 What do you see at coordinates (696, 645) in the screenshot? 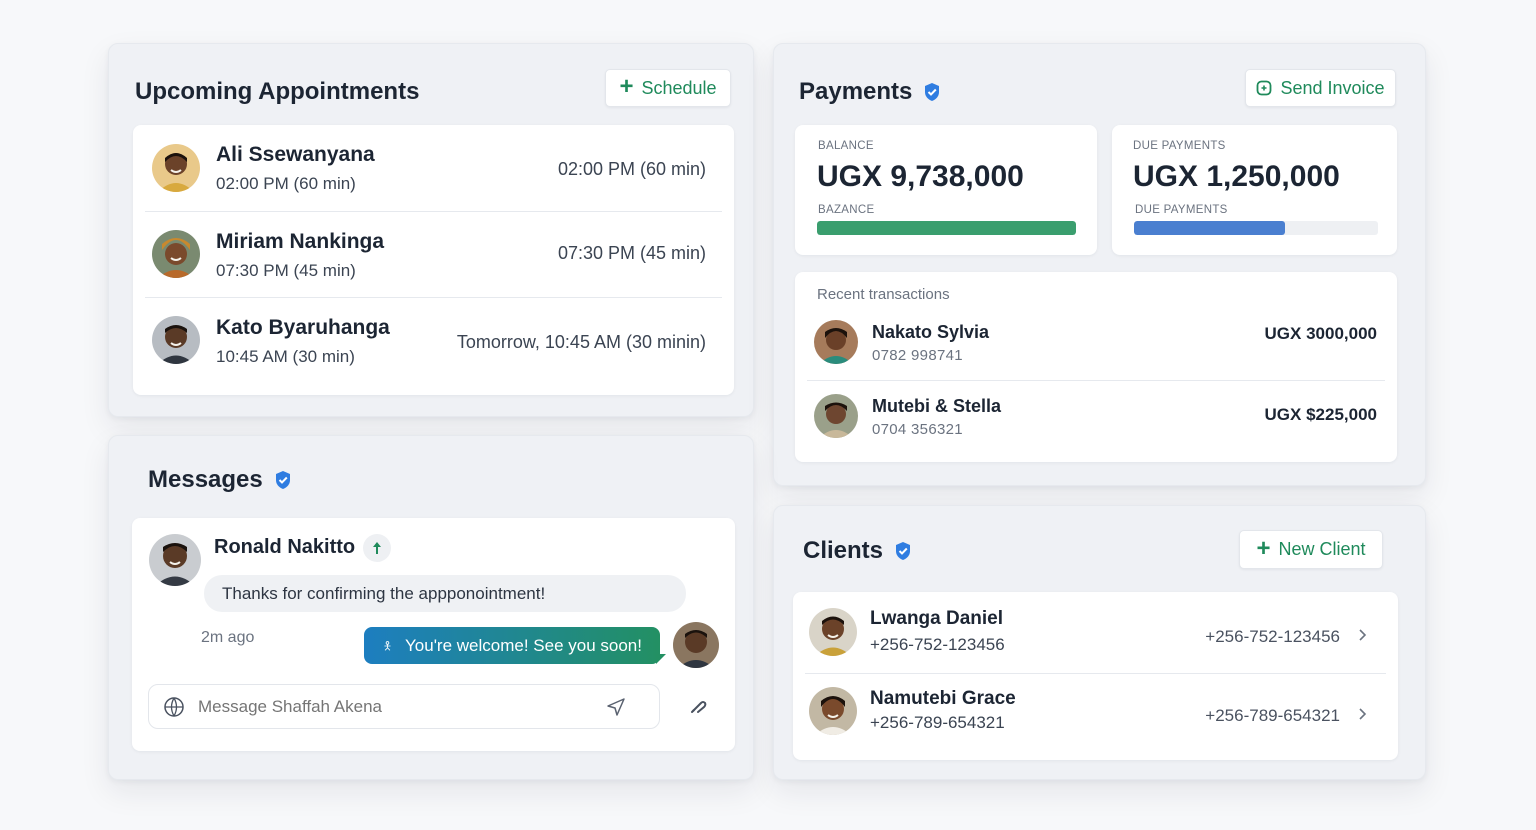
I see `user-avatar` at bounding box center [696, 645].